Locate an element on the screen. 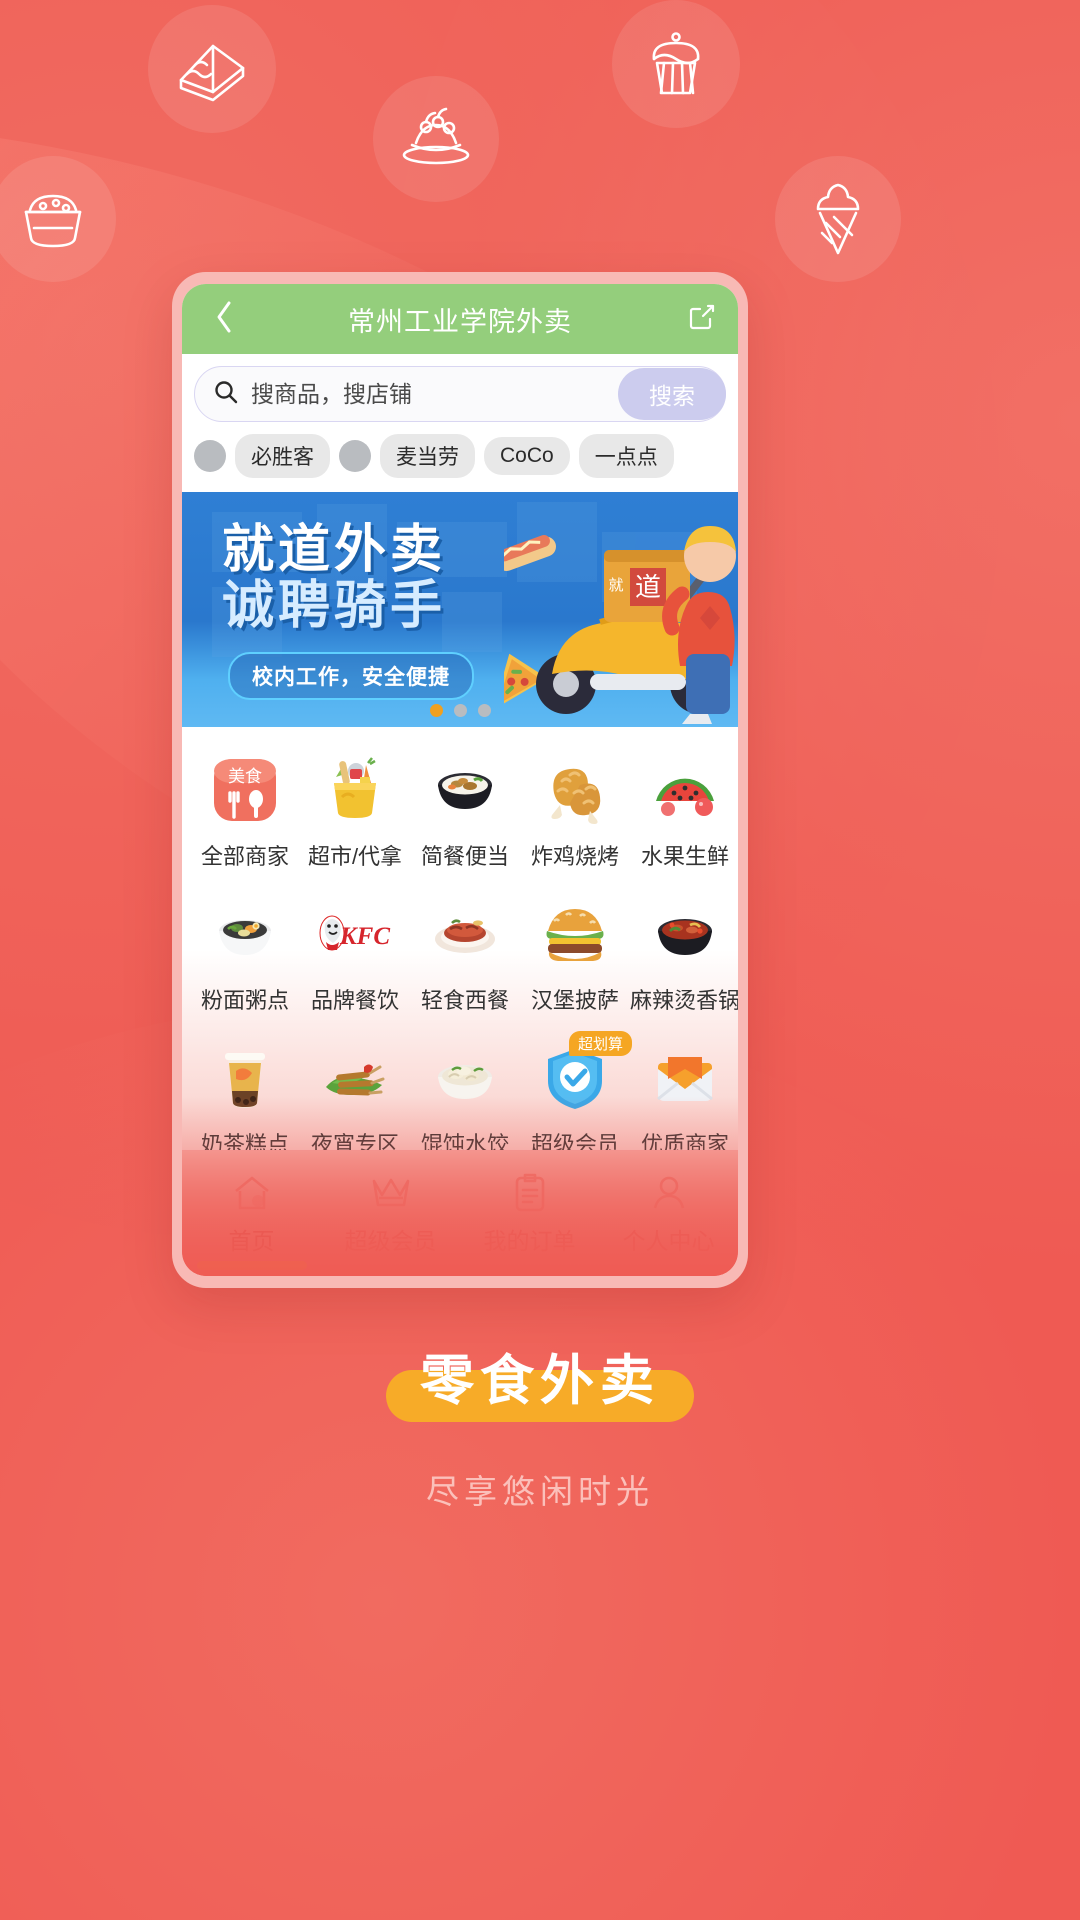 This screenshot has width=1080, height=1920. tab-label: 个人中心 is located at coordinates (668, 1241).